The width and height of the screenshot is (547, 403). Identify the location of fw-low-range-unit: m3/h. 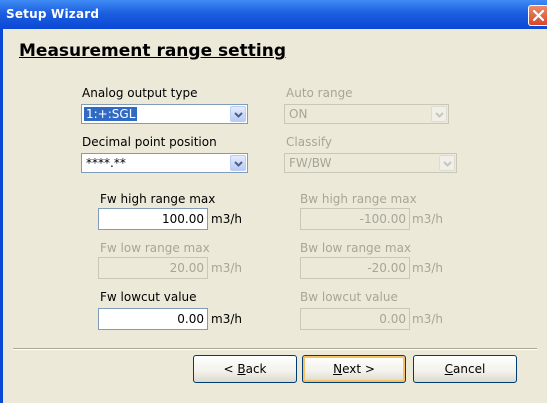
(226, 268).